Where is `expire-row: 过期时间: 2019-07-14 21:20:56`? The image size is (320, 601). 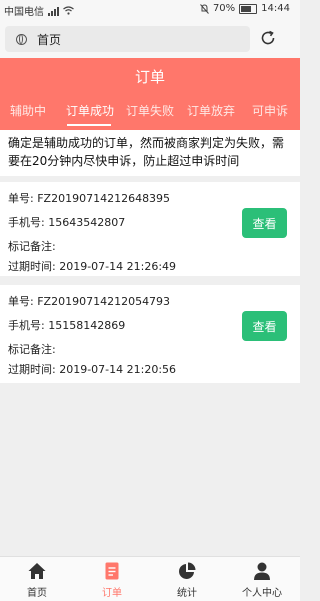
expire-row: 过期时间: 2019-07-14 21:20:56 is located at coordinates (92, 369).